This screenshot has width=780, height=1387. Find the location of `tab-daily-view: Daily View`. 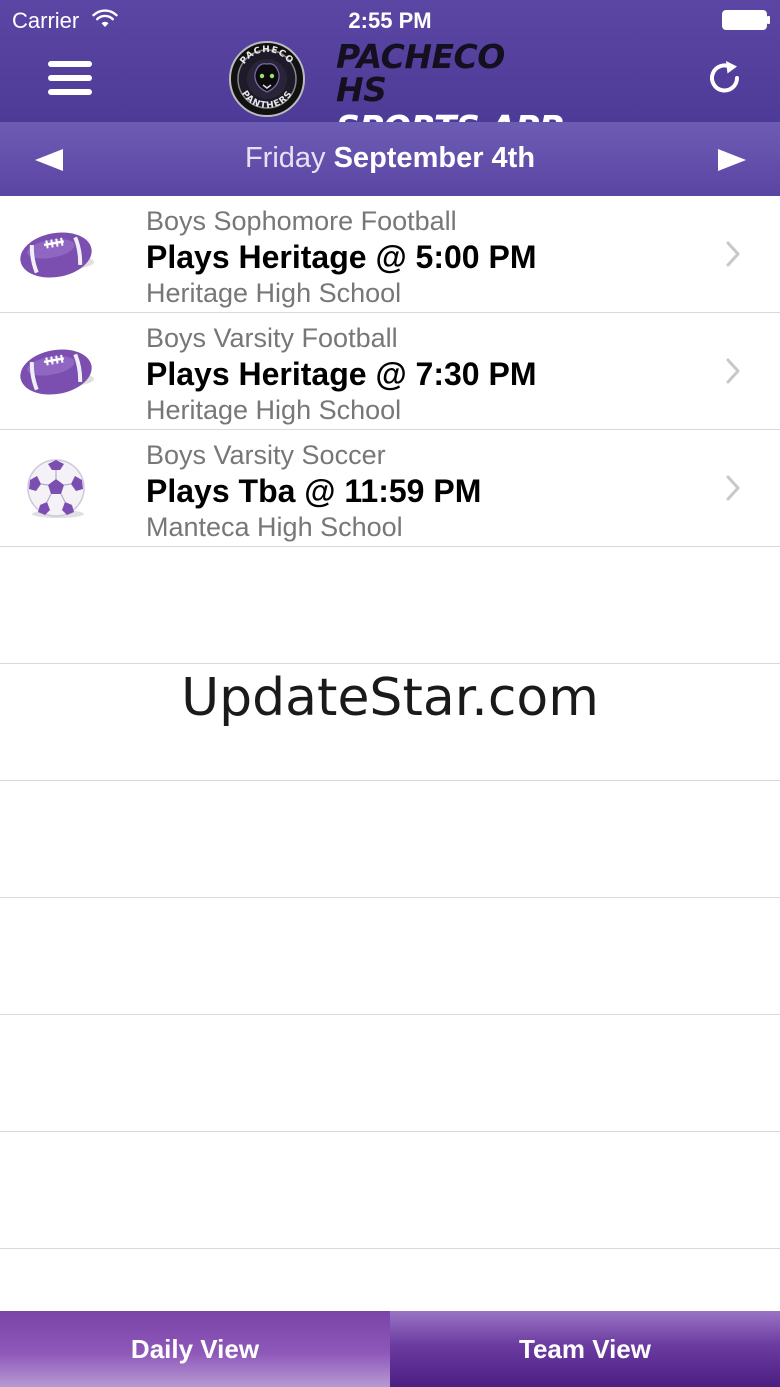

tab-daily-view: Daily View is located at coordinates (195, 1349).